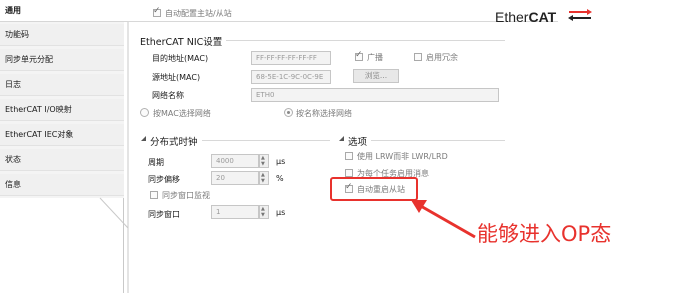 Image resolution: width=700 pixels, height=293 pixels. Describe the element at coordinates (182, 113) in the screenshot. I see `select-by-mac-label: 按MAC选择网络` at that location.